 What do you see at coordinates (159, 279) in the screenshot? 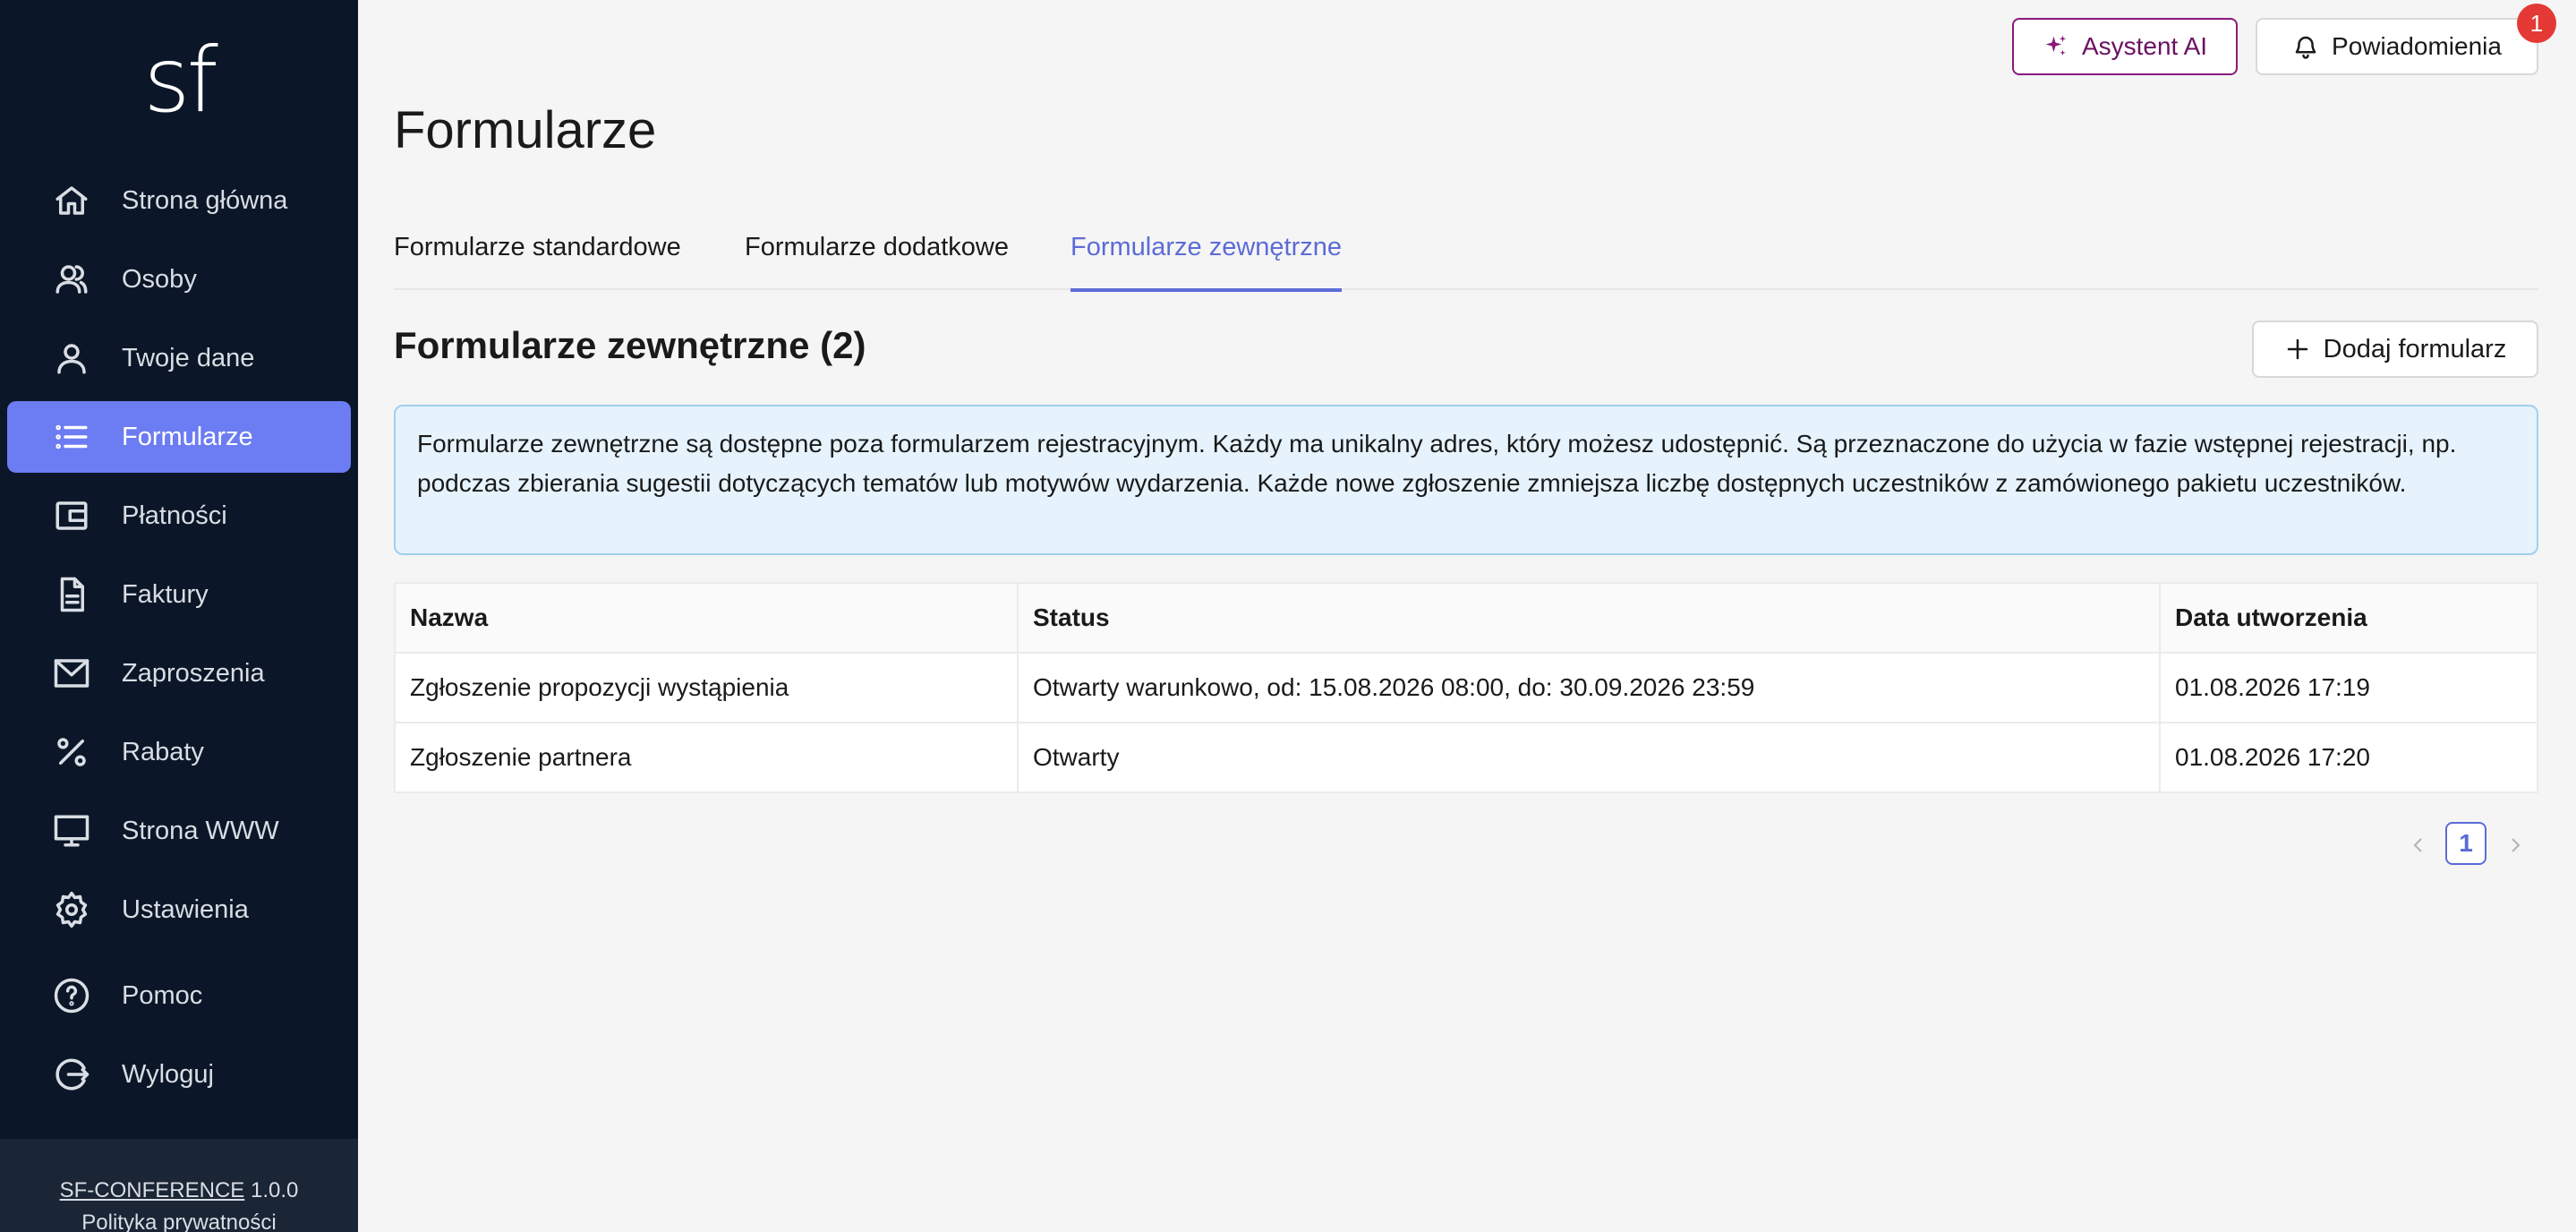
I see `sidebar-item-label: Osoby` at bounding box center [159, 279].